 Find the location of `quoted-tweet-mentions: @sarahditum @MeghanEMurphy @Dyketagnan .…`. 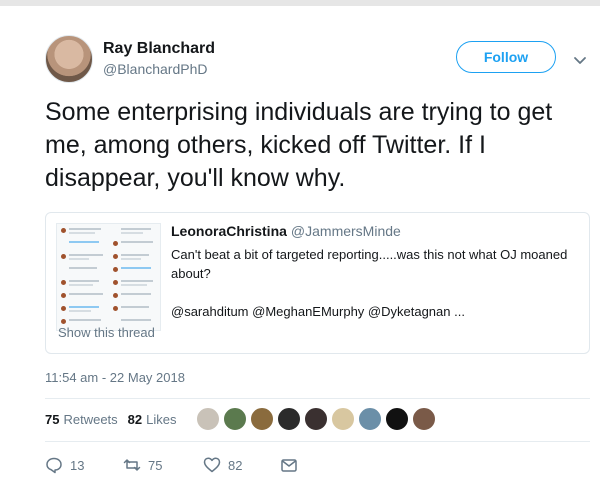

quoted-tweet-mentions: @sarahditum @MeghanEMurphy @Dyketagnan .… is located at coordinates (318, 311).